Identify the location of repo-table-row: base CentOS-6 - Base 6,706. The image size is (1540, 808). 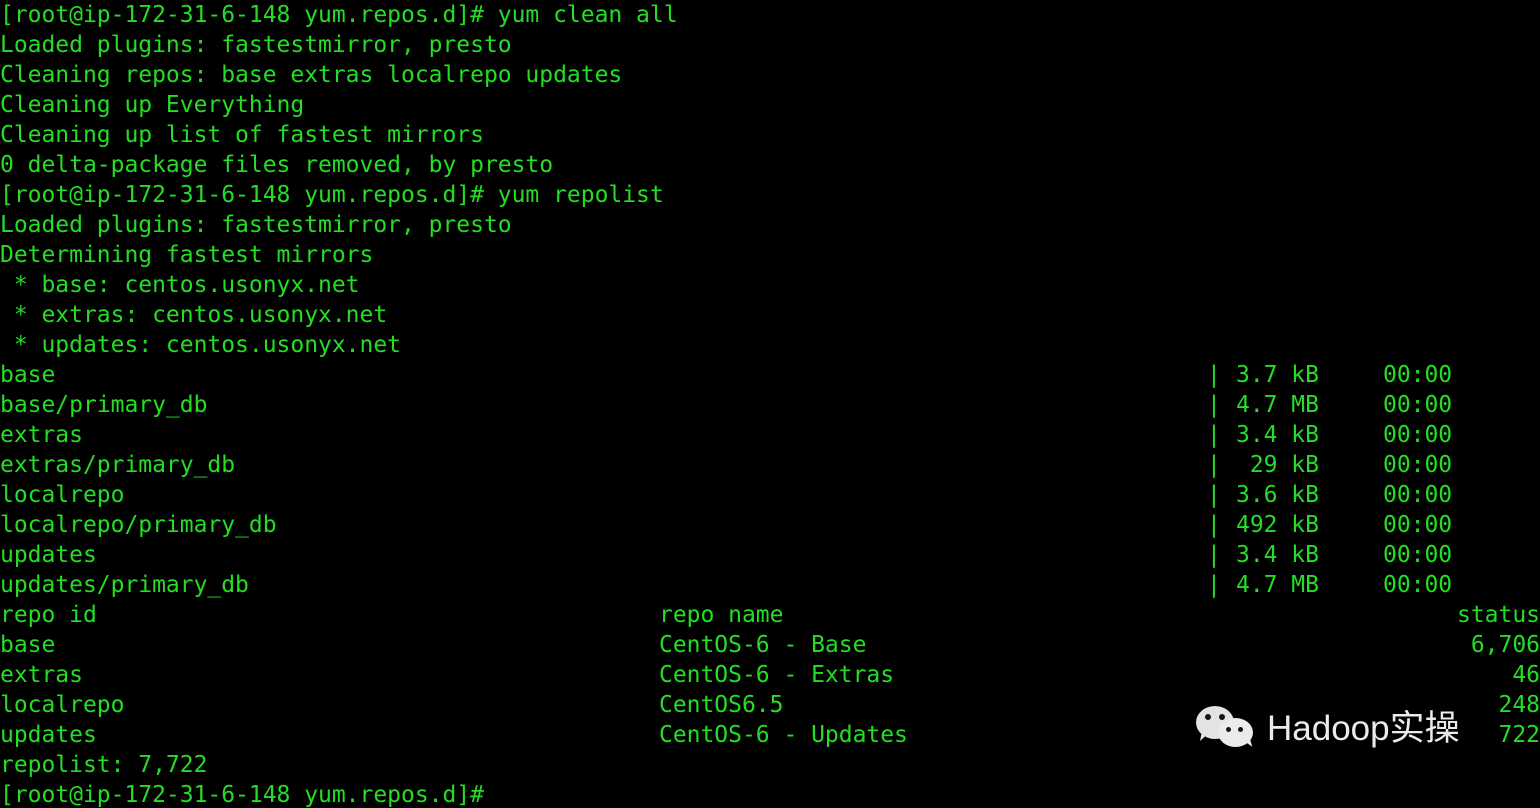
(770, 645).